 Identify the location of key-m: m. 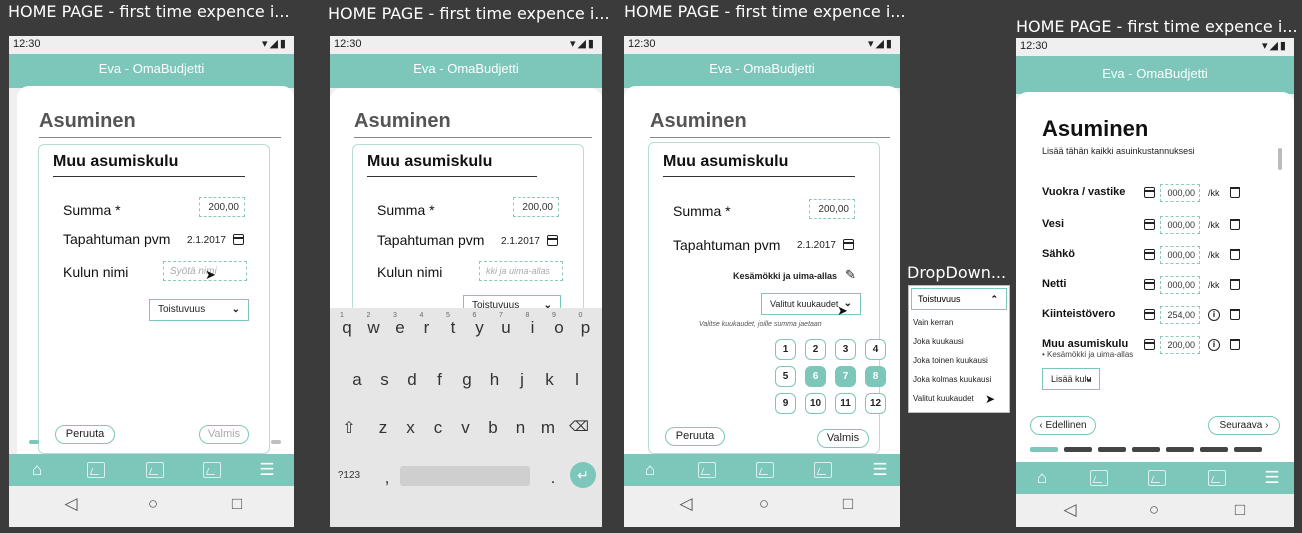
(548, 428).